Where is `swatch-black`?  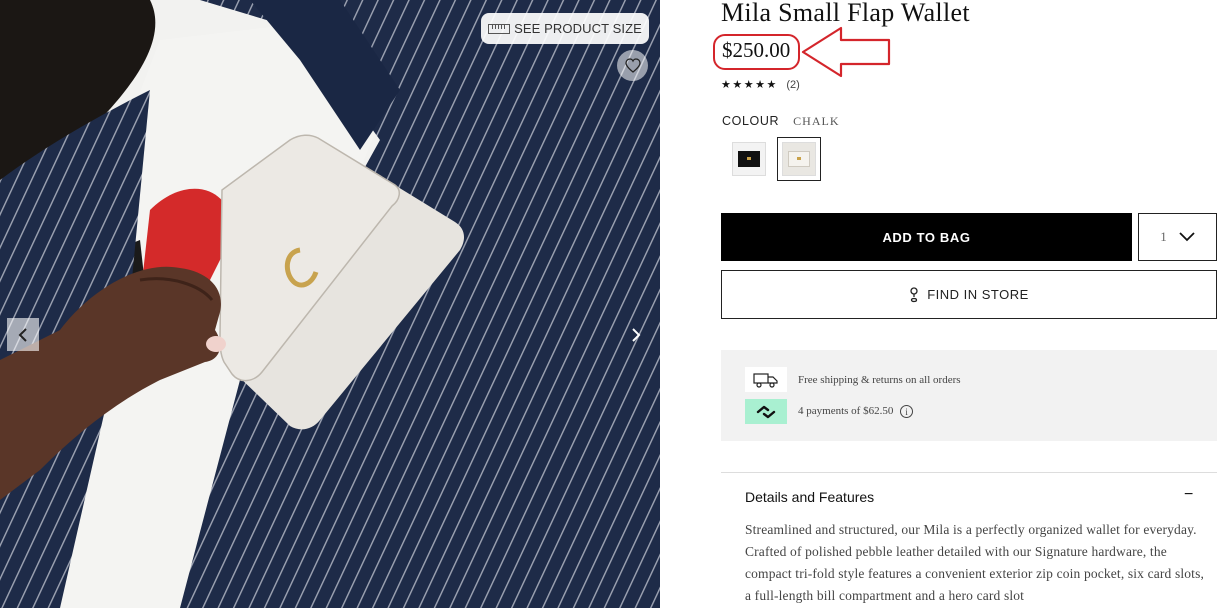
swatch-black is located at coordinates (749, 159).